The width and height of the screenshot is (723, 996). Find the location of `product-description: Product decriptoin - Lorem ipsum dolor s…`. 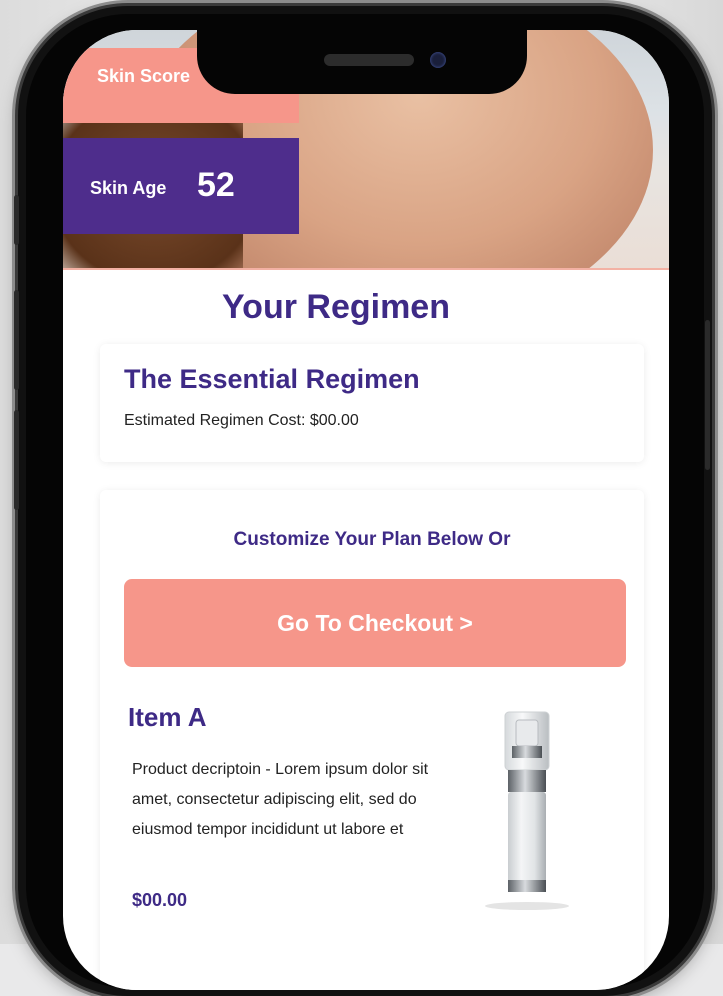

product-description: Product decriptoin - Lorem ipsum dolor s… is located at coordinates (280, 799).